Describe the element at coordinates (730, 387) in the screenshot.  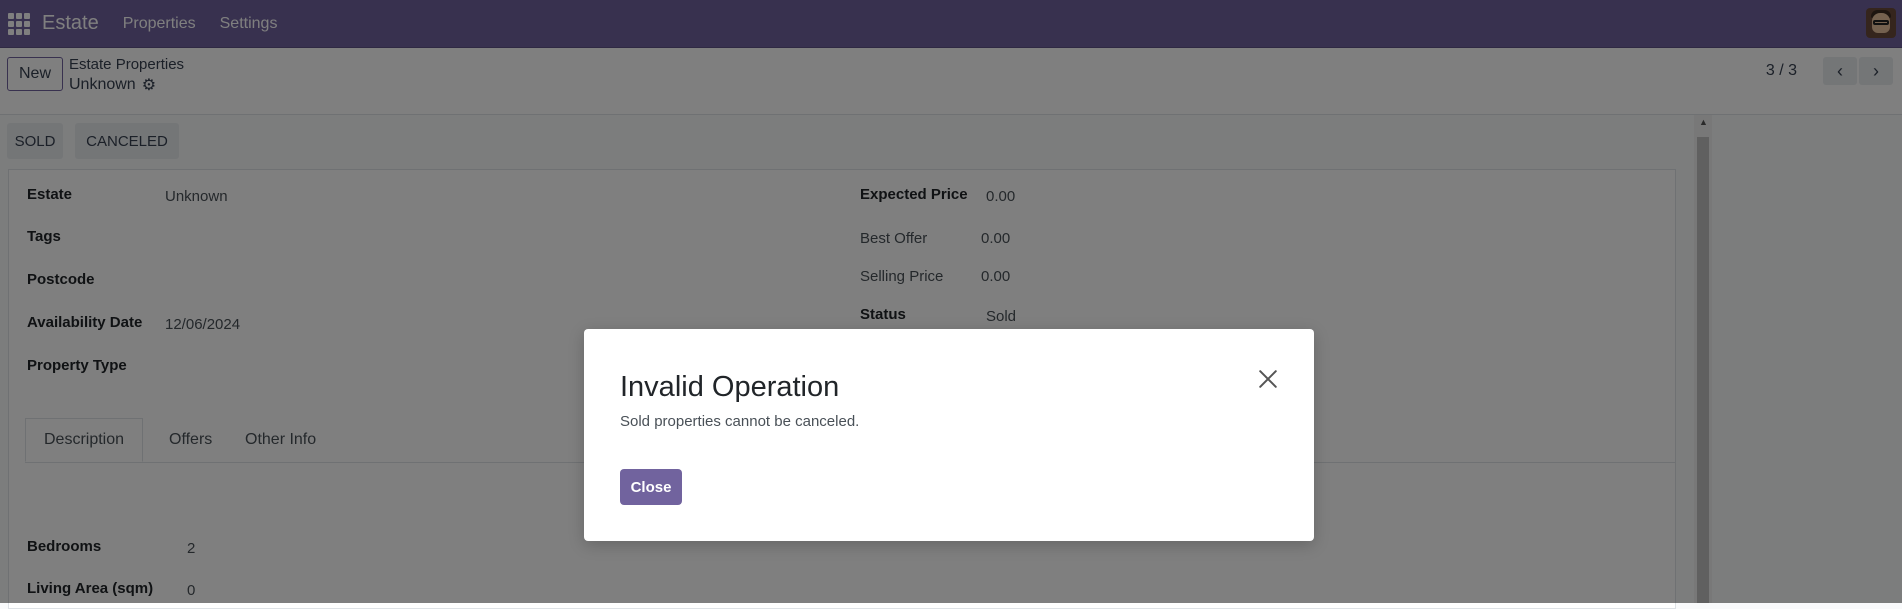
I see `dialog-title: Invalid Operation` at that location.